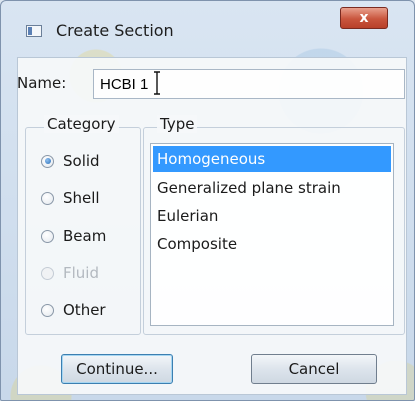 The width and height of the screenshot is (415, 401). Describe the element at coordinates (81, 273) in the screenshot. I see `radio-fluid-label: Fluid` at that location.